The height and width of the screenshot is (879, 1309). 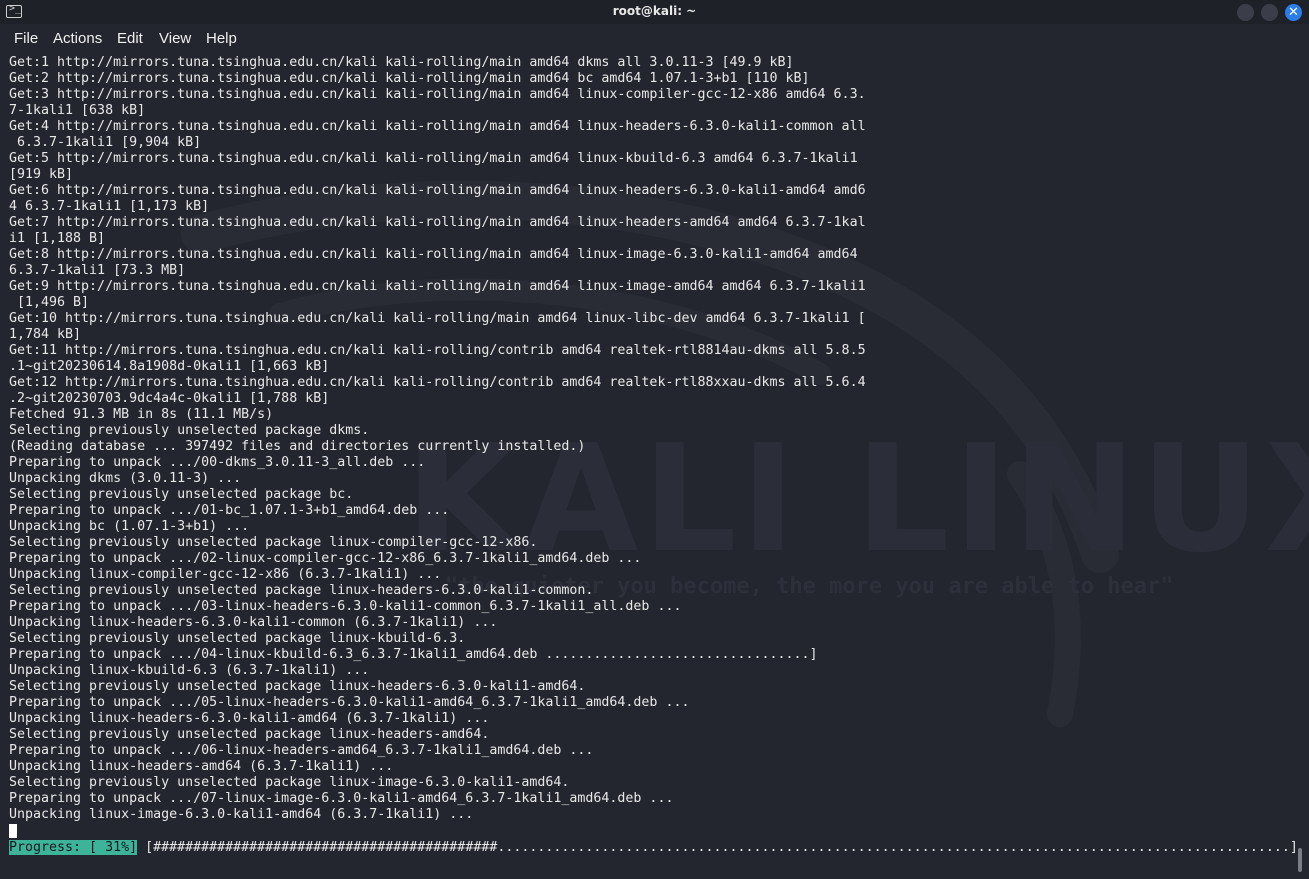 I want to click on output-line: 1,784 kB], so click(x=45, y=334).